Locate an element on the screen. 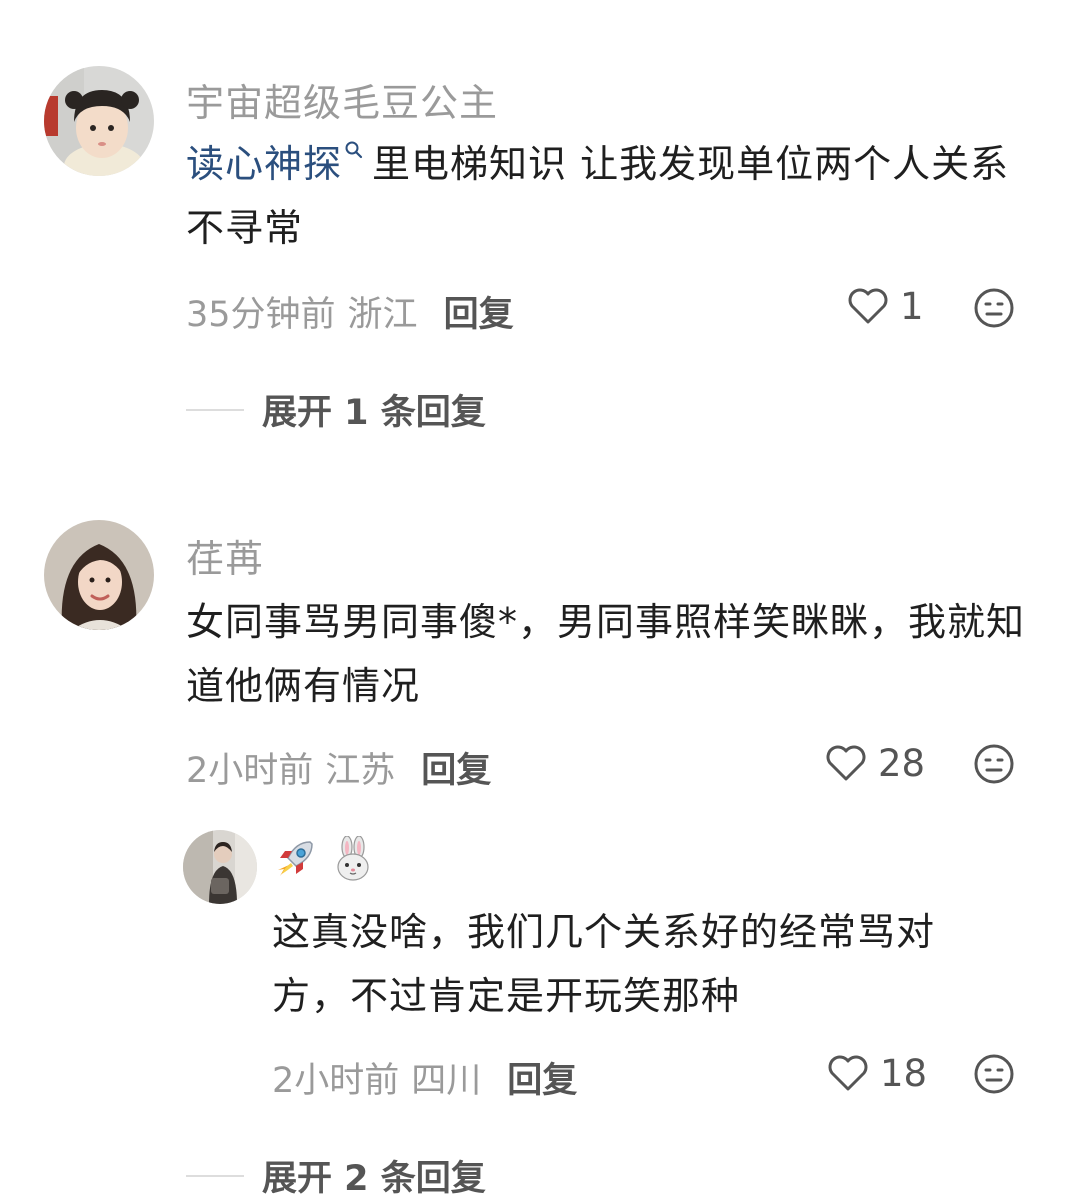  comment-location: 浙江 is located at coordinates (382, 315).